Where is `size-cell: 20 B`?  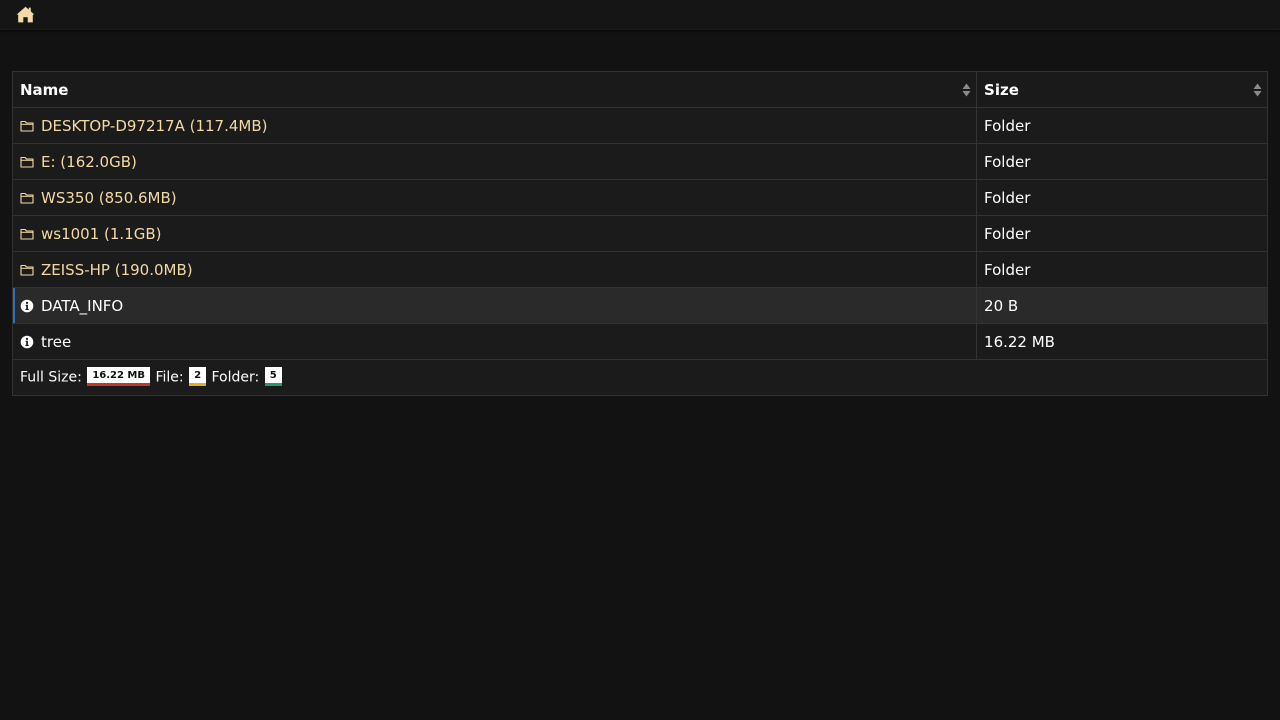 size-cell: 20 B is located at coordinates (1122, 305).